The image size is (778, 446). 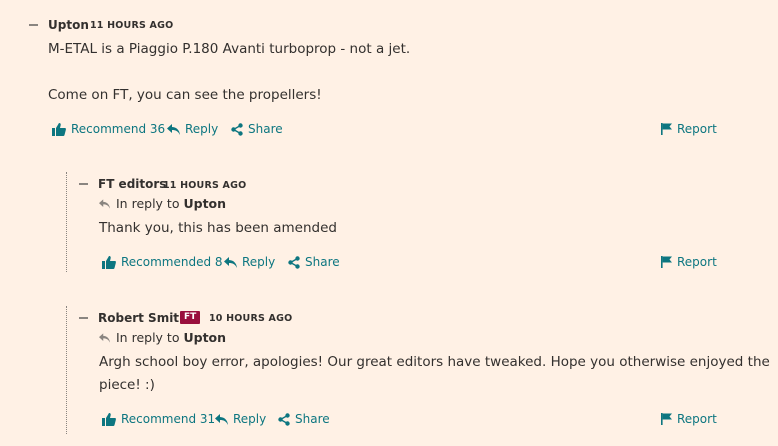 I want to click on comment-author: FT editors, so click(x=132, y=184).